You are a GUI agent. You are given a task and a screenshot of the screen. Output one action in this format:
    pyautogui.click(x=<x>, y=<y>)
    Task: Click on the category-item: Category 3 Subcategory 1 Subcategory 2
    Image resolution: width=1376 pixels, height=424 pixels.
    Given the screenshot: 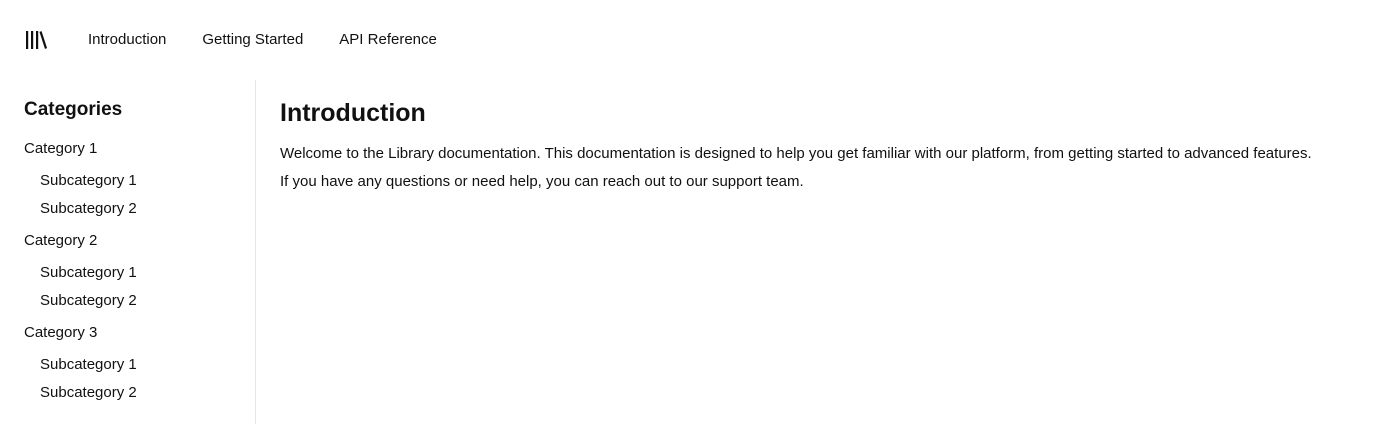 What is the action you would take?
    pyautogui.click(x=139, y=363)
    